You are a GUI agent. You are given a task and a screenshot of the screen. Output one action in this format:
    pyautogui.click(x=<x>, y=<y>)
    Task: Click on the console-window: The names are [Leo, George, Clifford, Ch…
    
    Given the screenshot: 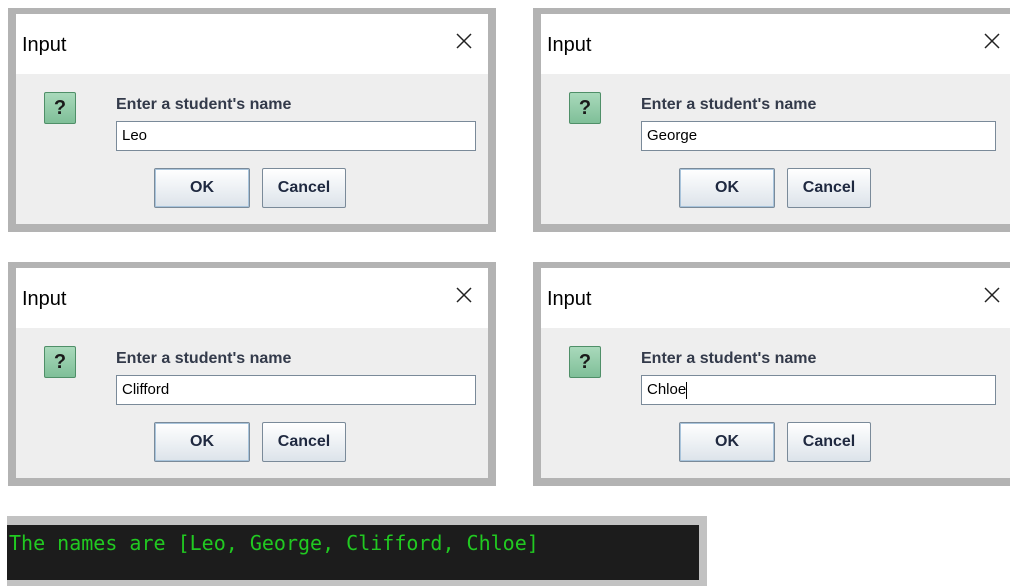 What is the action you would take?
    pyautogui.click(x=357, y=551)
    